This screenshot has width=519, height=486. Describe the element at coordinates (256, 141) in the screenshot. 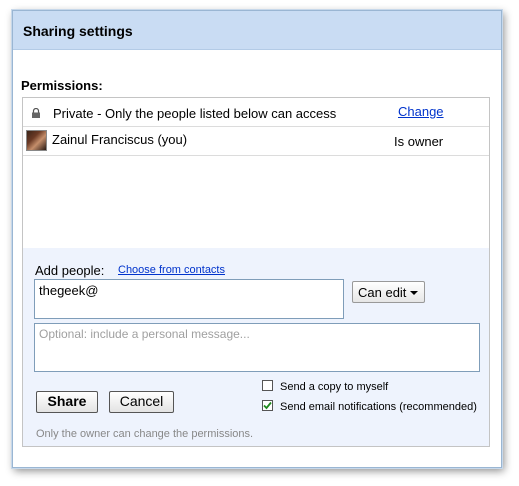

I see `person-row: Zainul Franciscus (you) Is owner` at that location.